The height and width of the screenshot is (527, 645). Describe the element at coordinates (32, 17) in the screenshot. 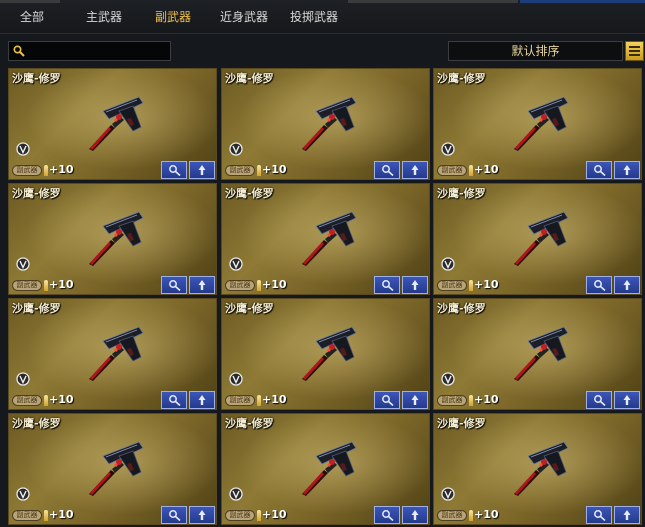

I see `tab-all: 全部` at that location.